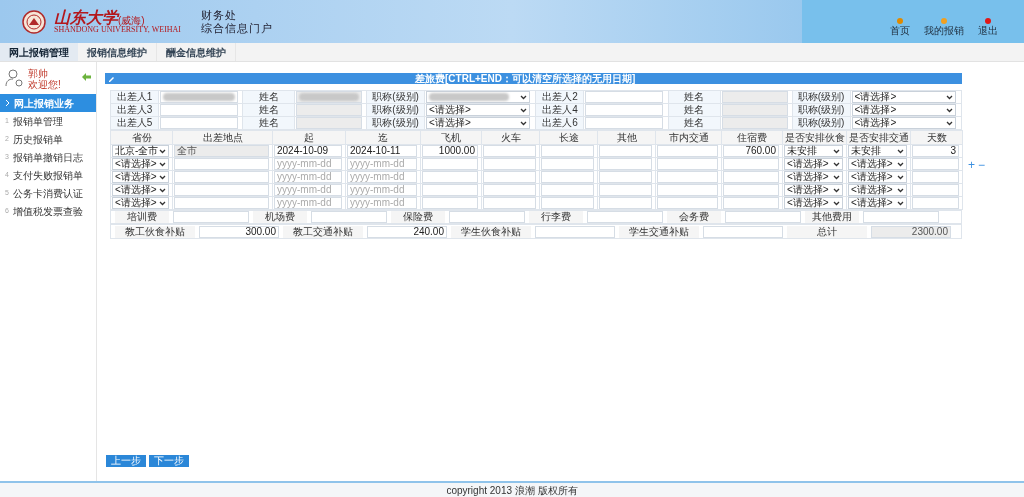  Describe the element at coordinates (118, 29) in the screenshot. I see `brand-english: SHANDONG UNIVERSITY, WEIHAI` at that location.